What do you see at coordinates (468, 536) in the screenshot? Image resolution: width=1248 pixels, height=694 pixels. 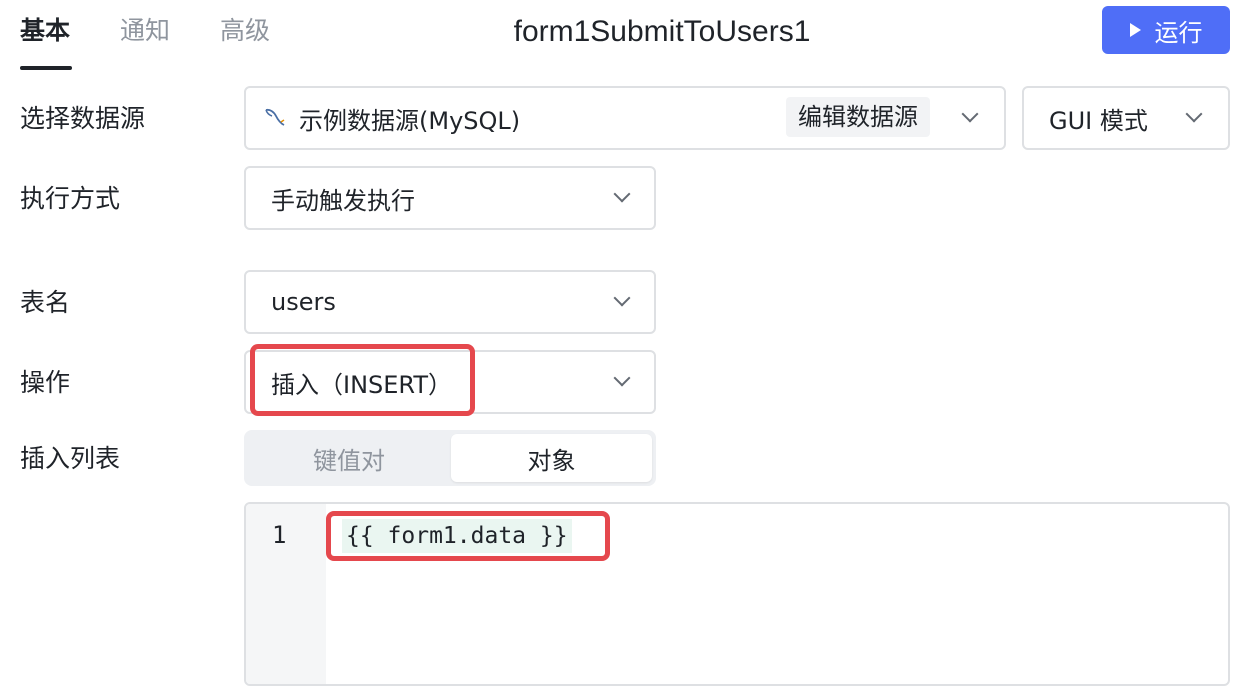 I see `code-highlight-box` at bounding box center [468, 536].